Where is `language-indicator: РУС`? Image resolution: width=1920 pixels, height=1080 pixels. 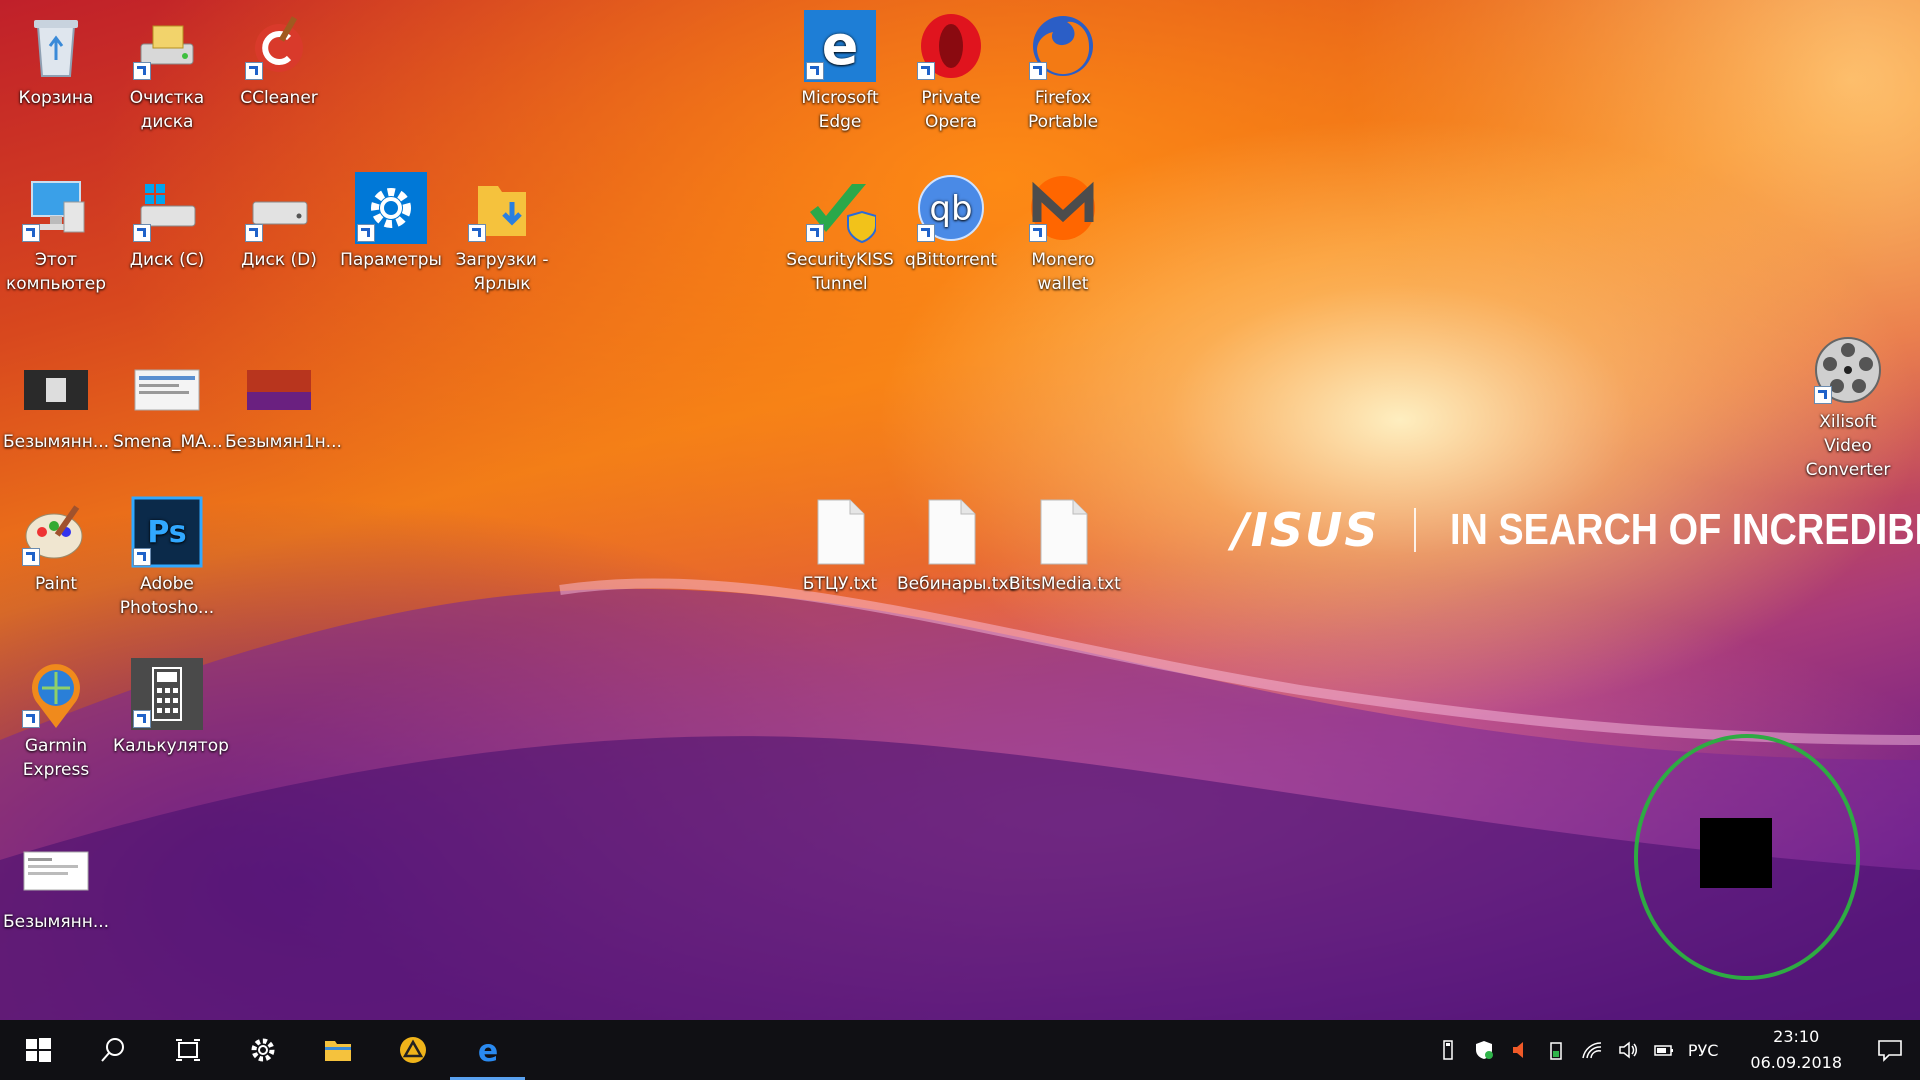
language-indicator: РУС is located at coordinates (1707, 1050).